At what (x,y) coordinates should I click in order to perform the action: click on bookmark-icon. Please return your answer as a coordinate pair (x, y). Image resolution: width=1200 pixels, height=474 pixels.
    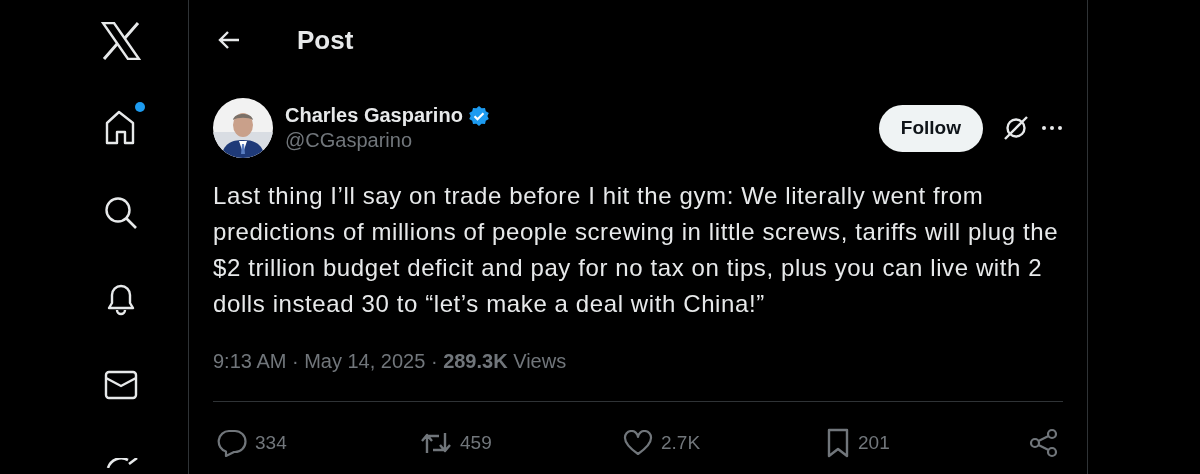
    Looking at the image, I should click on (838, 443).